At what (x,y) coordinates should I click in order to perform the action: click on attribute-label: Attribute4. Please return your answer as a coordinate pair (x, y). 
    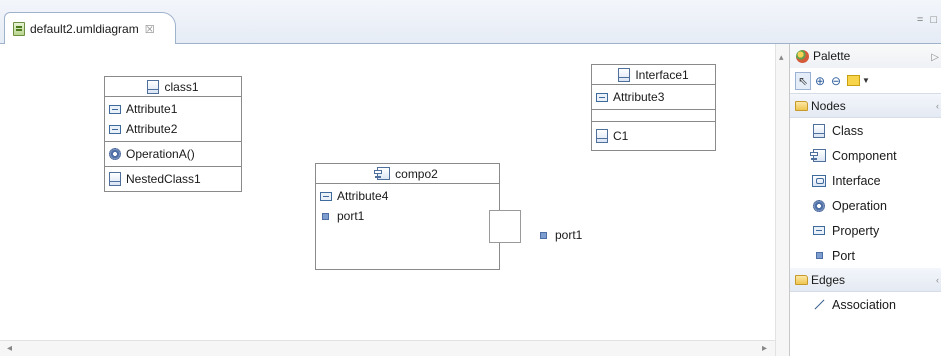
    Looking at the image, I should click on (363, 196).